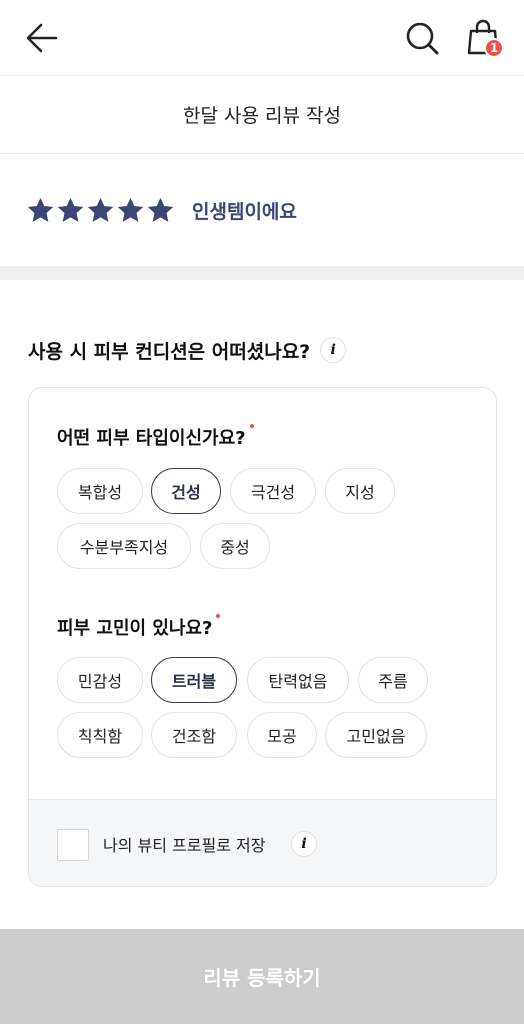 The height and width of the screenshot is (1024, 524). I want to click on skin-concern-label-text: 피부 고민이 있나요?, so click(135, 628).